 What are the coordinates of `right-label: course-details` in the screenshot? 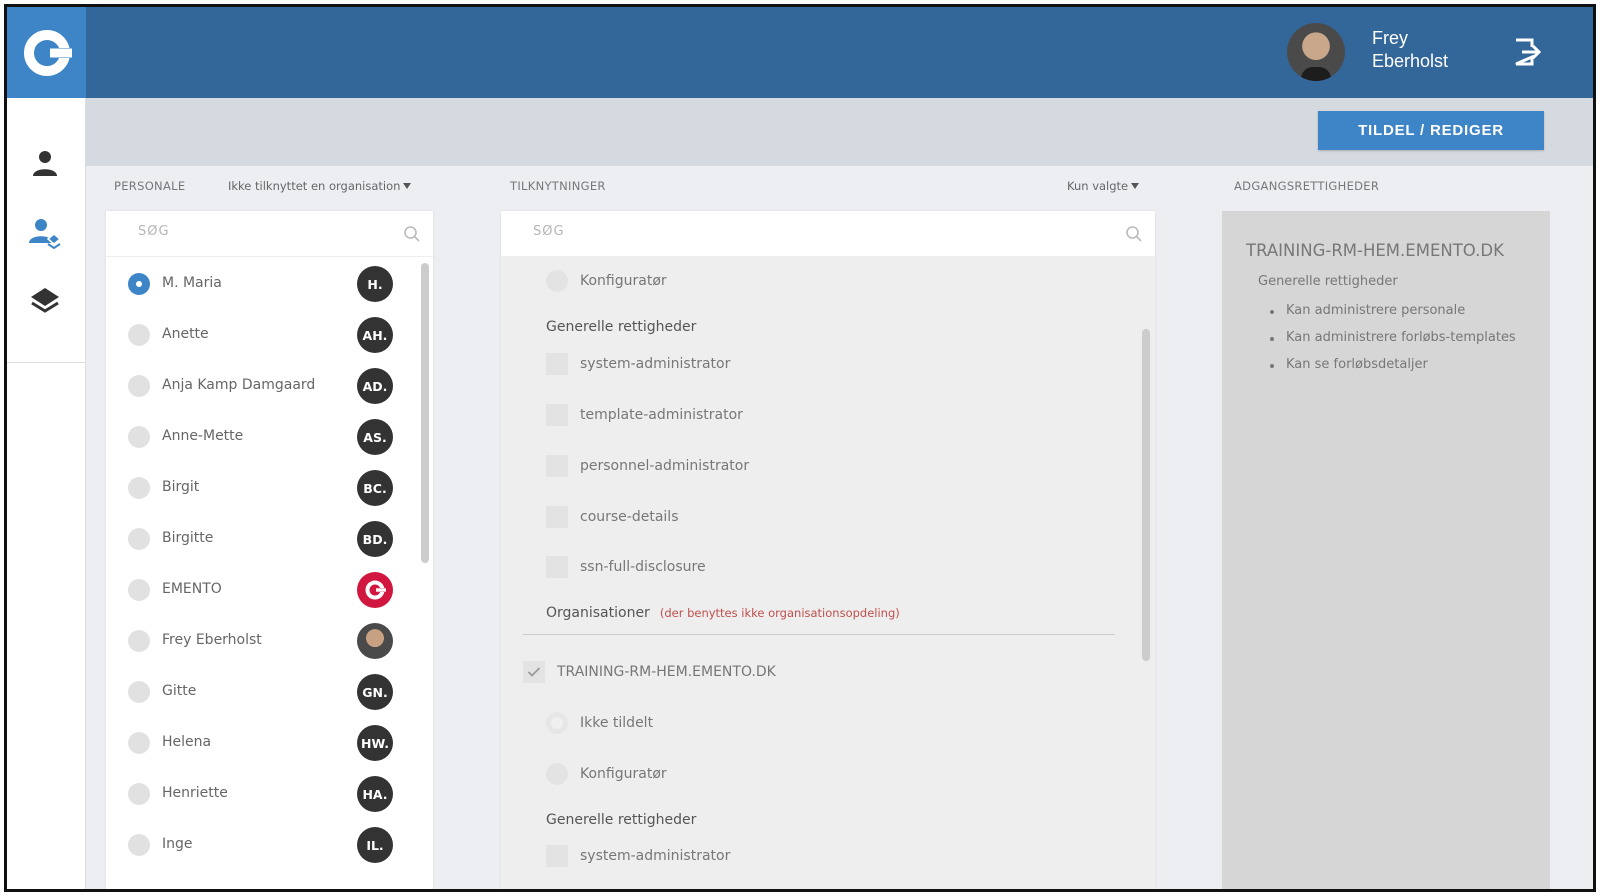 It's located at (629, 517).